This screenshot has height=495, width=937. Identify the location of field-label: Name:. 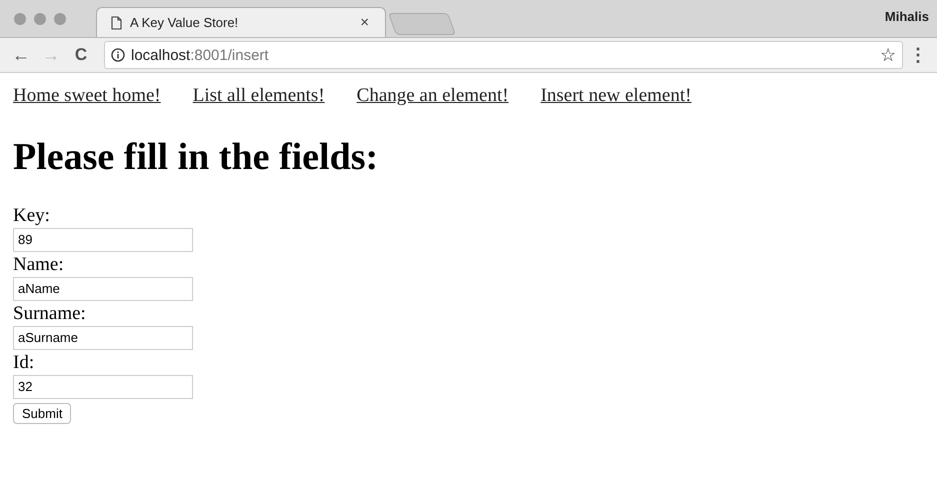
(39, 265).